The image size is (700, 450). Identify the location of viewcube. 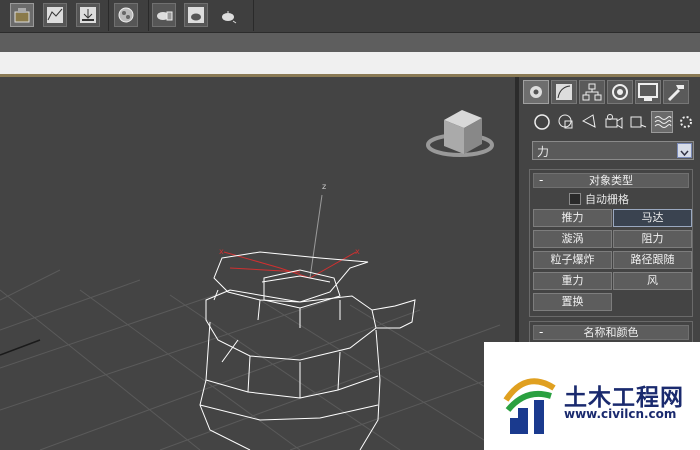
(460, 133).